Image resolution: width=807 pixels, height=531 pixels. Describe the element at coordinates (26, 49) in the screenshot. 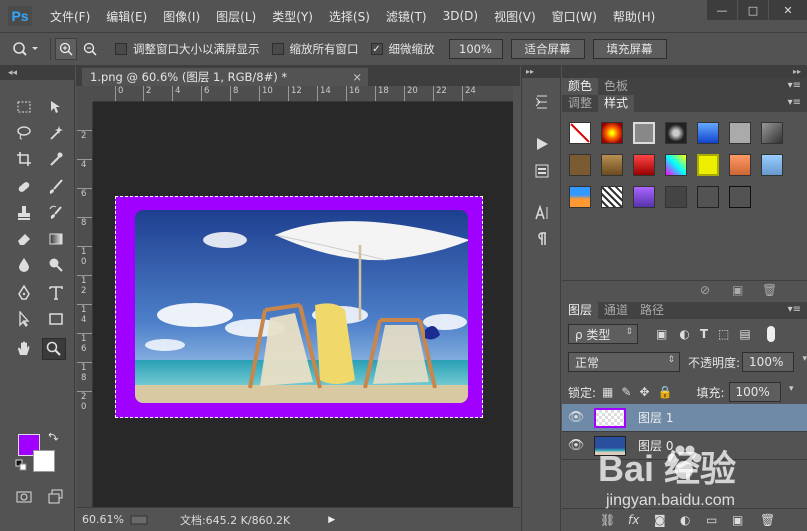

I see `tool-preset-picker` at that location.